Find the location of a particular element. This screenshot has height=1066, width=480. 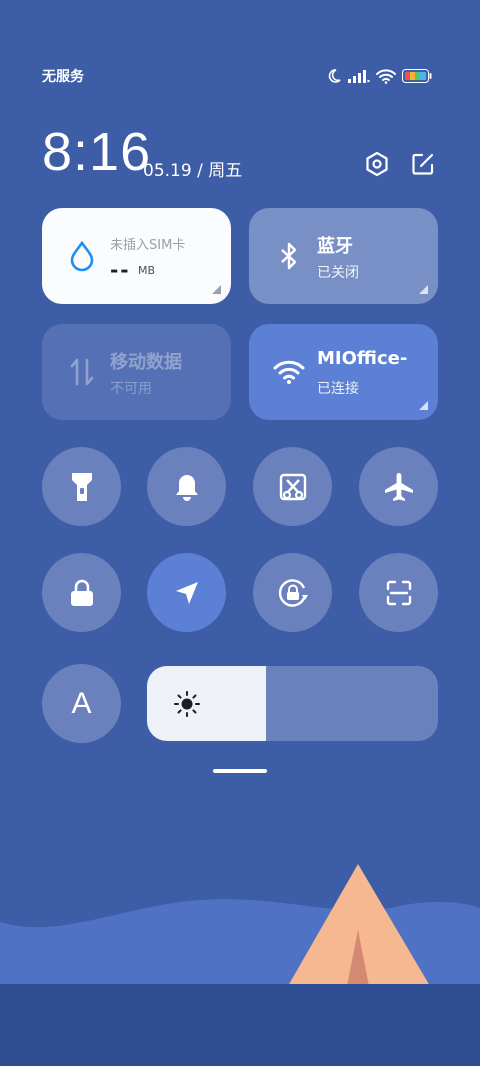

water-drop-icon is located at coordinates (82, 256).